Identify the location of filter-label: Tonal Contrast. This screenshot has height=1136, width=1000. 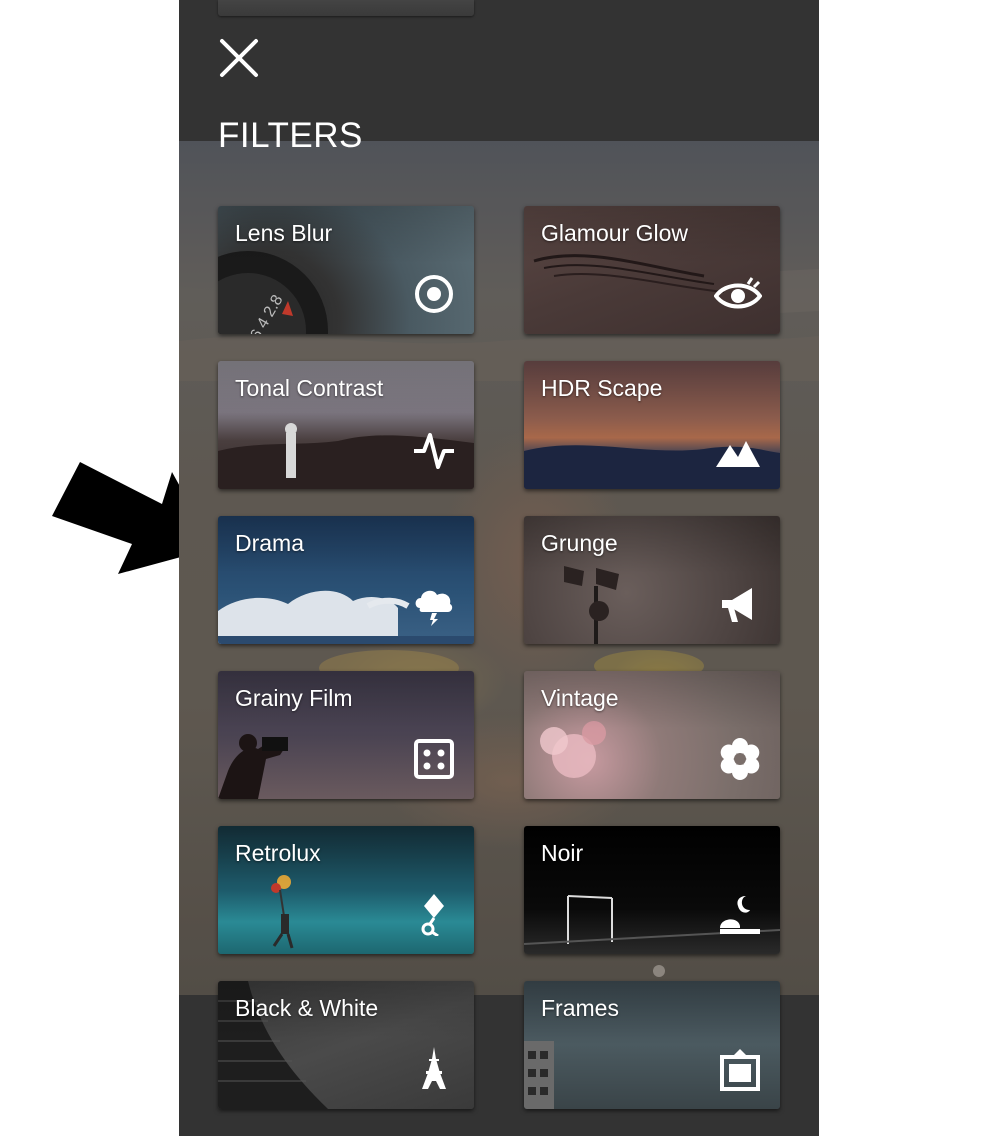
(309, 388).